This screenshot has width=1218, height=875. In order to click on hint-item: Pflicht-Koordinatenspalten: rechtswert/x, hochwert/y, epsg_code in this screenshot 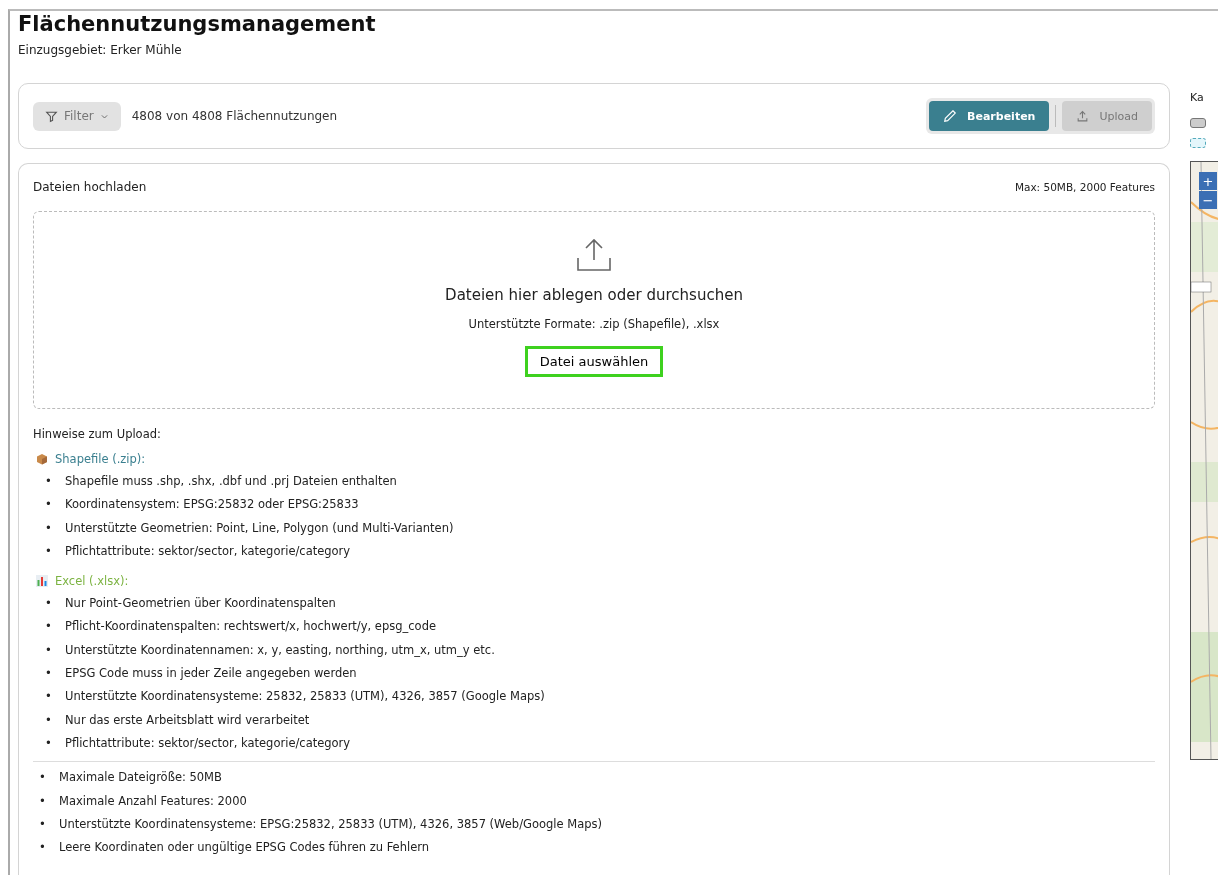, I will do `click(250, 627)`.